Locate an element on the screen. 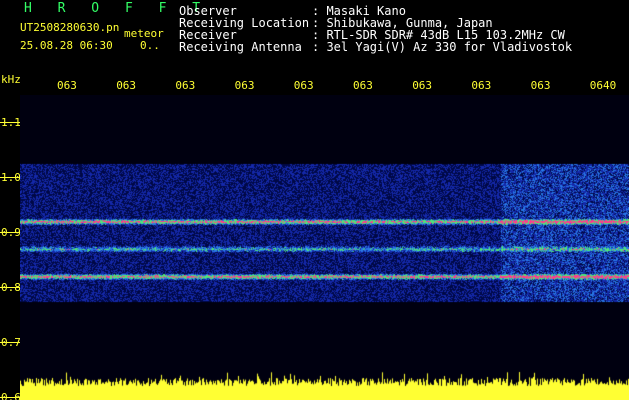 The width and height of the screenshot is (629, 400). x-tick-label: 0640 is located at coordinates (603, 85).